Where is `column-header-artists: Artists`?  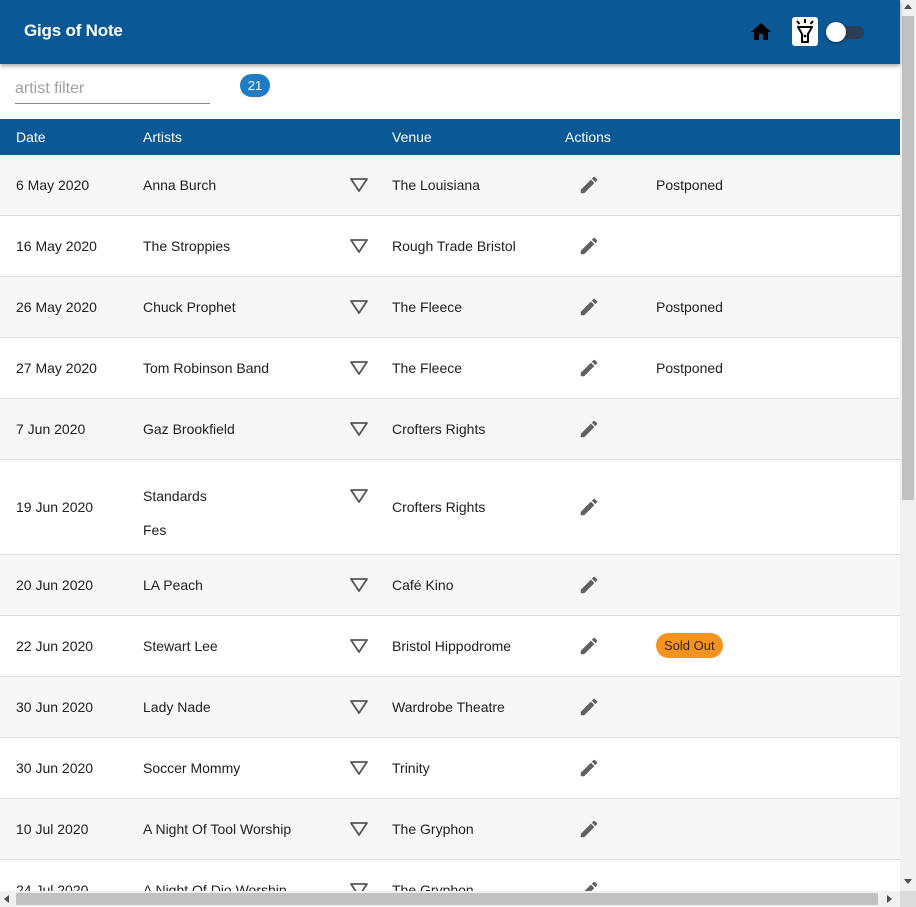
column-header-artists: Artists is located at coordinates (162, 137).